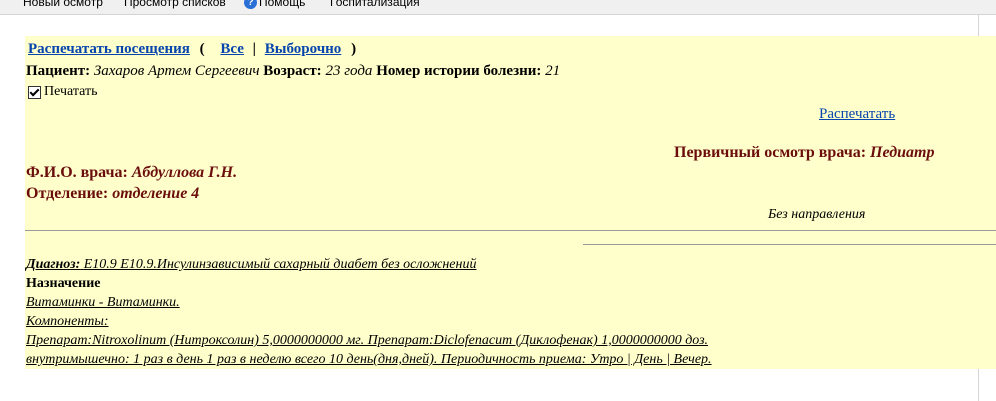 Image resolution: width=996 pixels, height=401 pixels. What do you see at coordinates (459, 71) in the screenshot?
I see `history-label: Номер истории болезни:` at bounding box center [459, 71].